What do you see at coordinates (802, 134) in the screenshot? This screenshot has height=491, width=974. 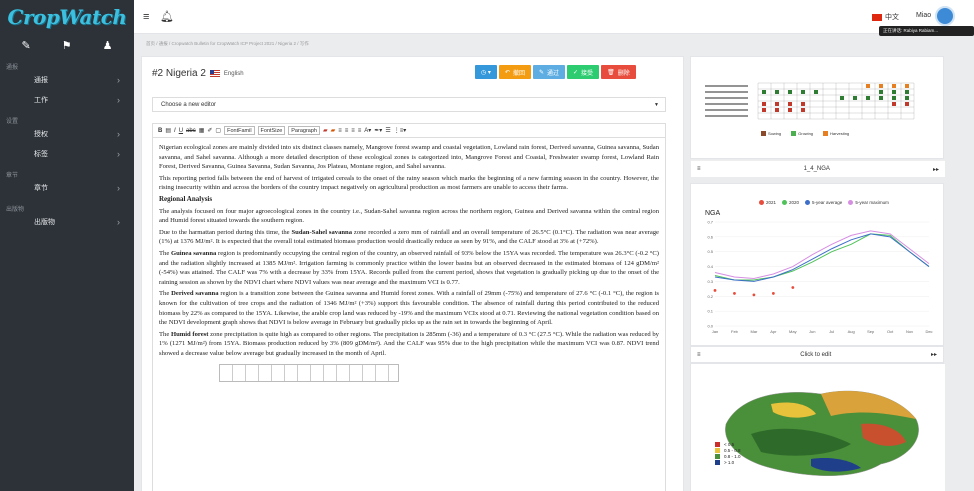 I see `legend-growing: Growing` at bounding box center [802, 134].